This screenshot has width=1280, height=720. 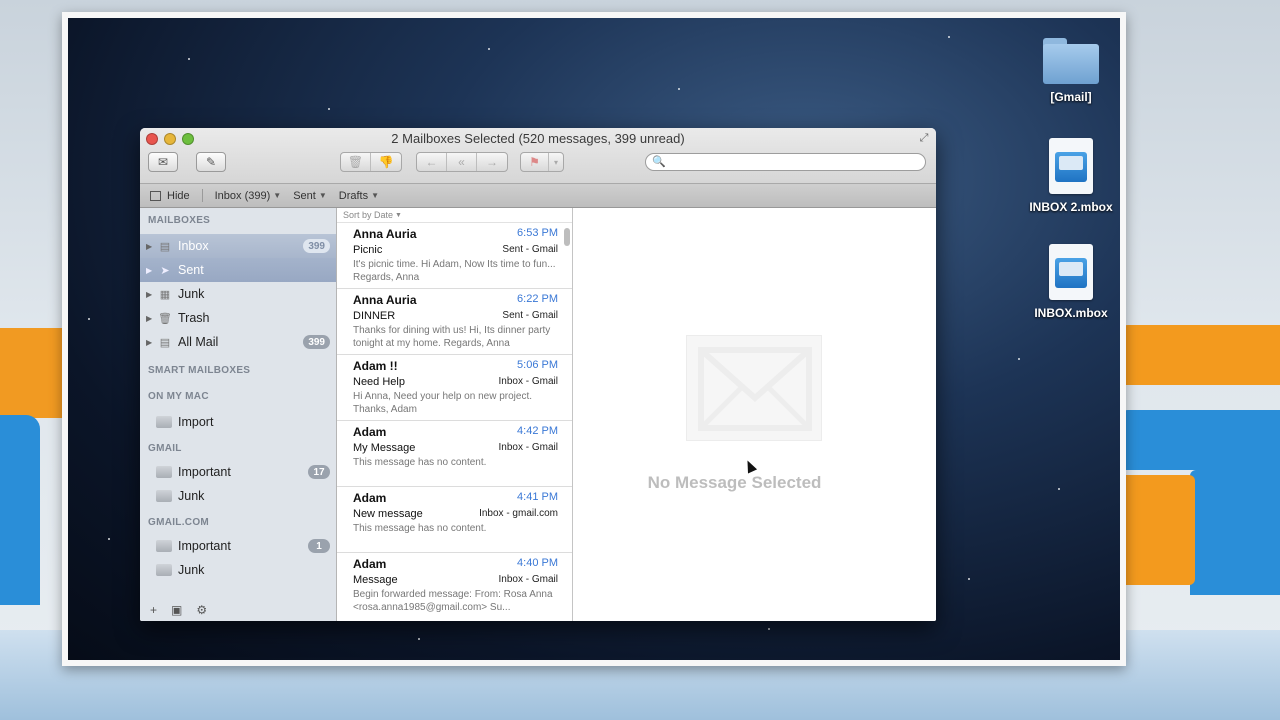 I want to click on favorite-drafts-label: Drafts, so click(x=353, y=195).